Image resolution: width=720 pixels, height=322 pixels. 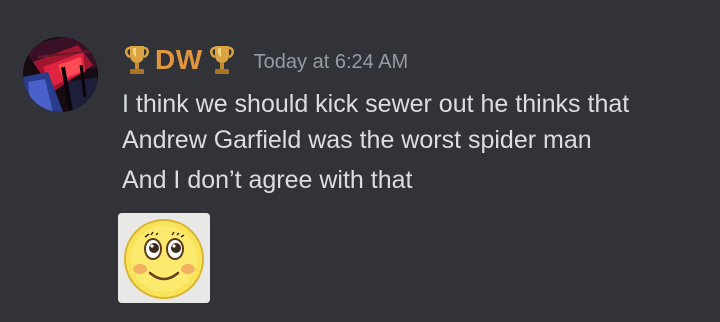 I want to click on author-username: DW, so click(x=179, y=60).